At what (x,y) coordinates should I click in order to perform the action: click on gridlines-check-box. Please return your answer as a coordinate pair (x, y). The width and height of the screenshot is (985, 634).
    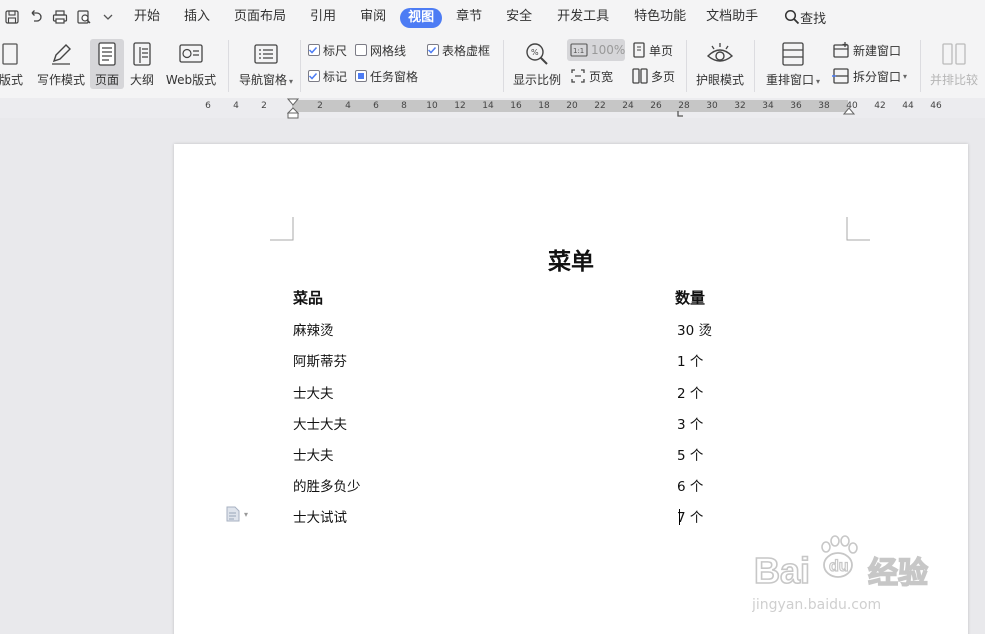
    Looking at the image, I should click on (361, 50).